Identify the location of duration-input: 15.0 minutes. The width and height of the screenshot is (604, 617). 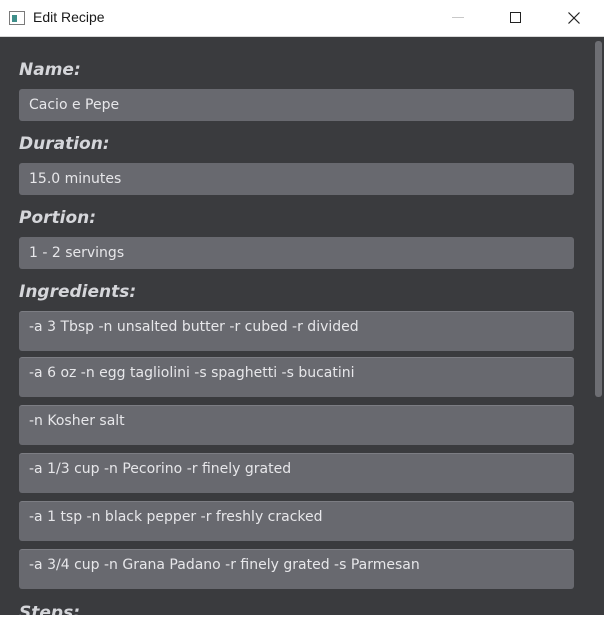
(296, 179).